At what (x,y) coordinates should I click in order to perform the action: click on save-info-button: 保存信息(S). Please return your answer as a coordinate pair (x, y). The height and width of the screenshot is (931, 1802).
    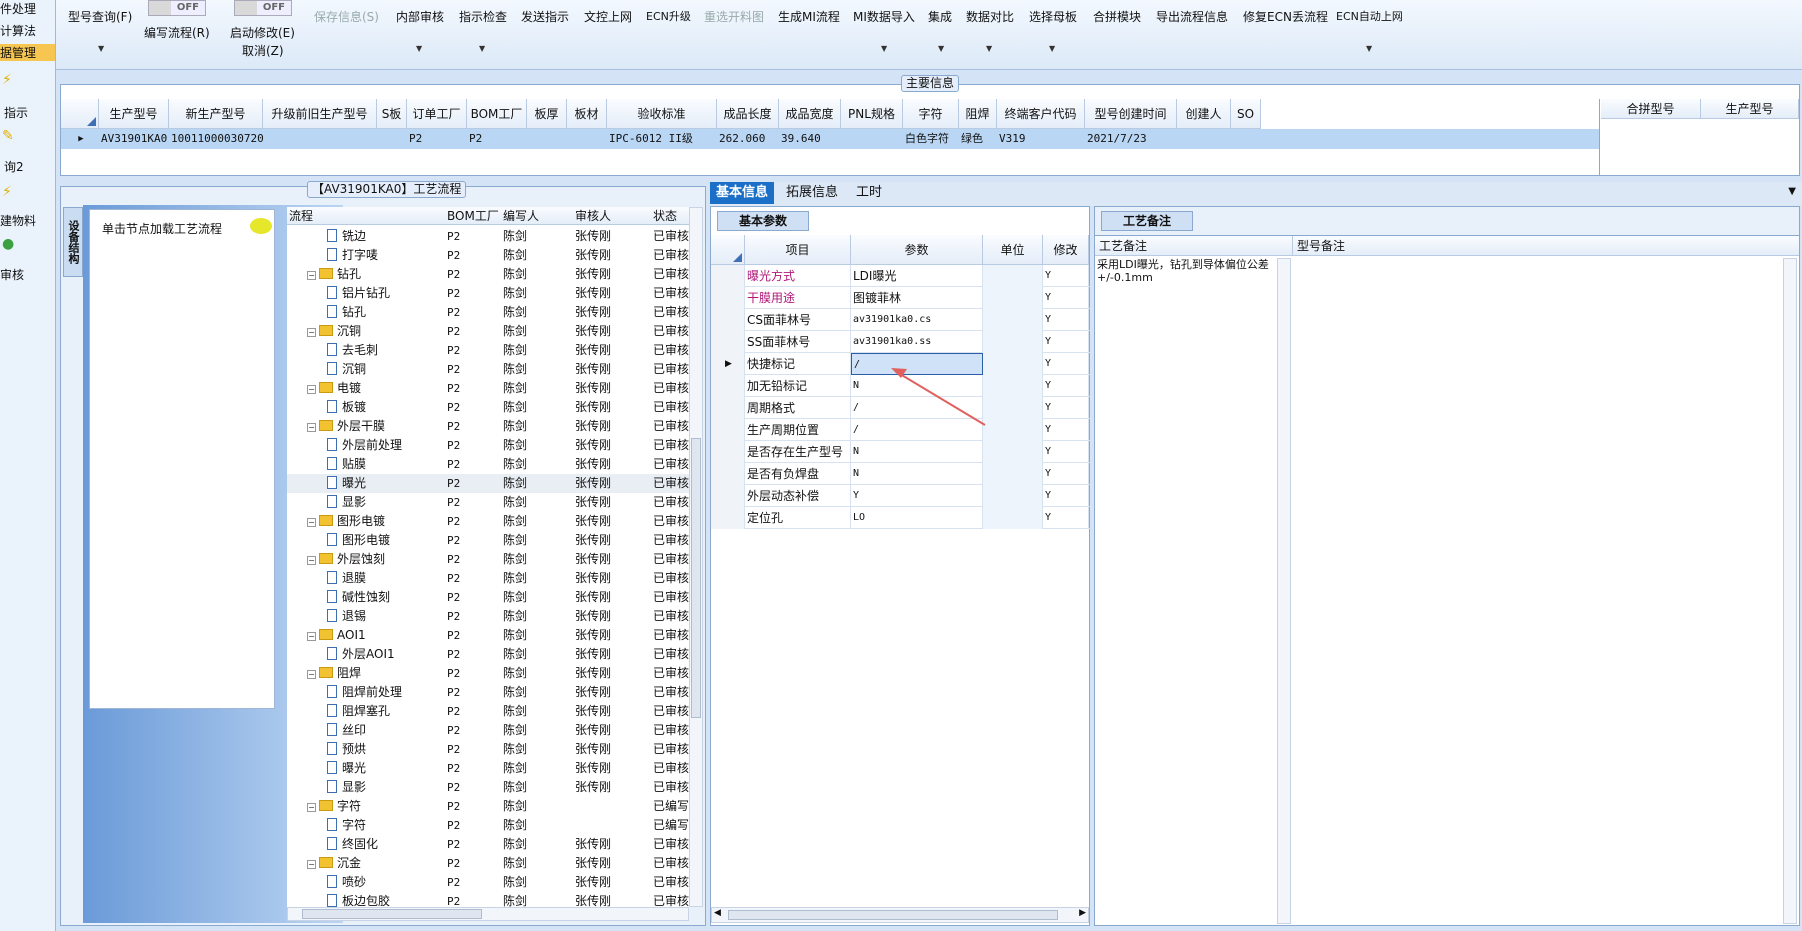
    Looking at the image, I should click on (346, 16).